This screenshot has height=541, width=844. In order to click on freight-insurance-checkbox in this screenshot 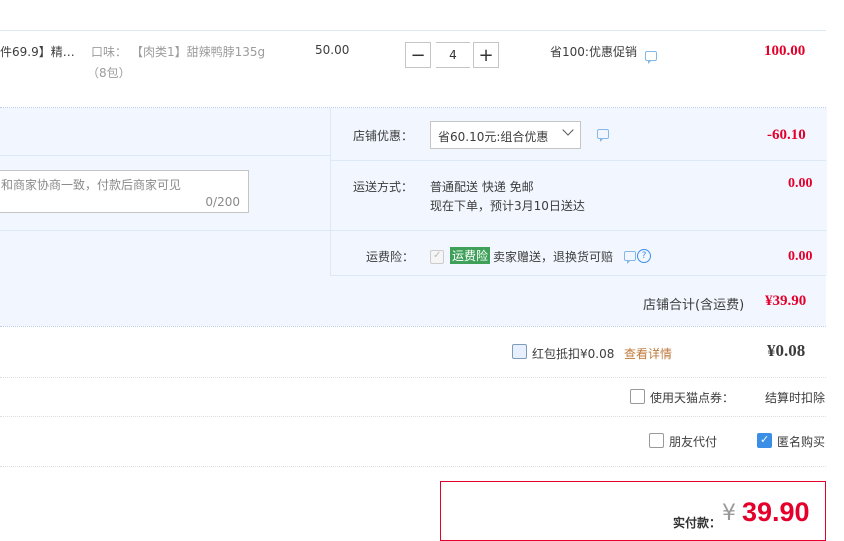, I will do `click(437, 257)`.